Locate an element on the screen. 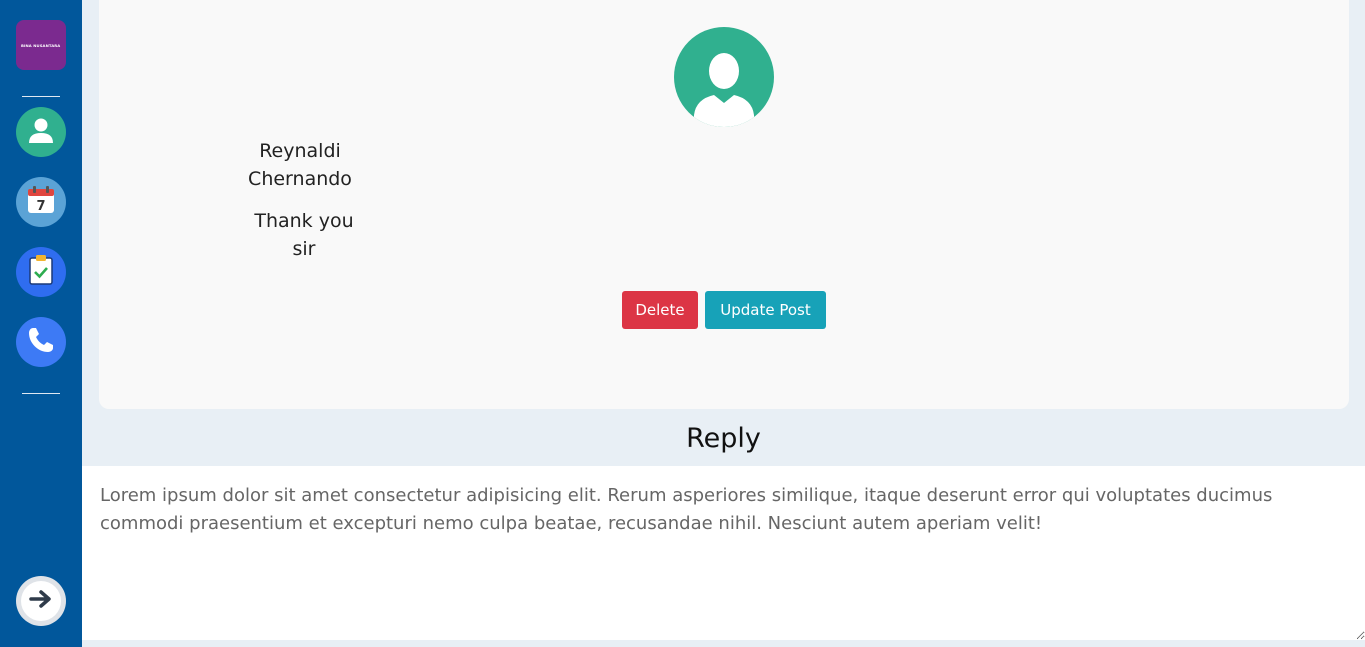  phone-icon is located at coordinates (41, 342).